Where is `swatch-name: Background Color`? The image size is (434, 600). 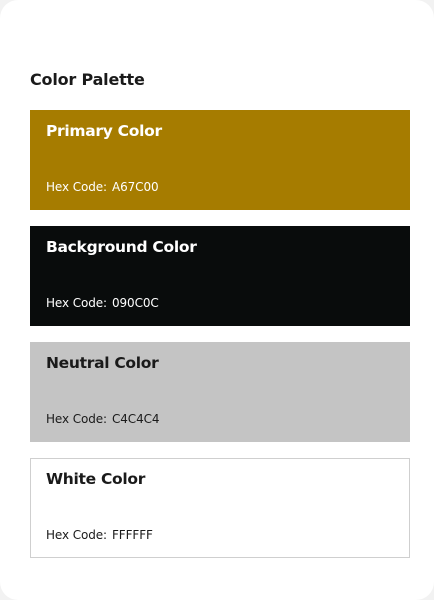
swatch-name: Background Color is located at coordinates (121, 247).